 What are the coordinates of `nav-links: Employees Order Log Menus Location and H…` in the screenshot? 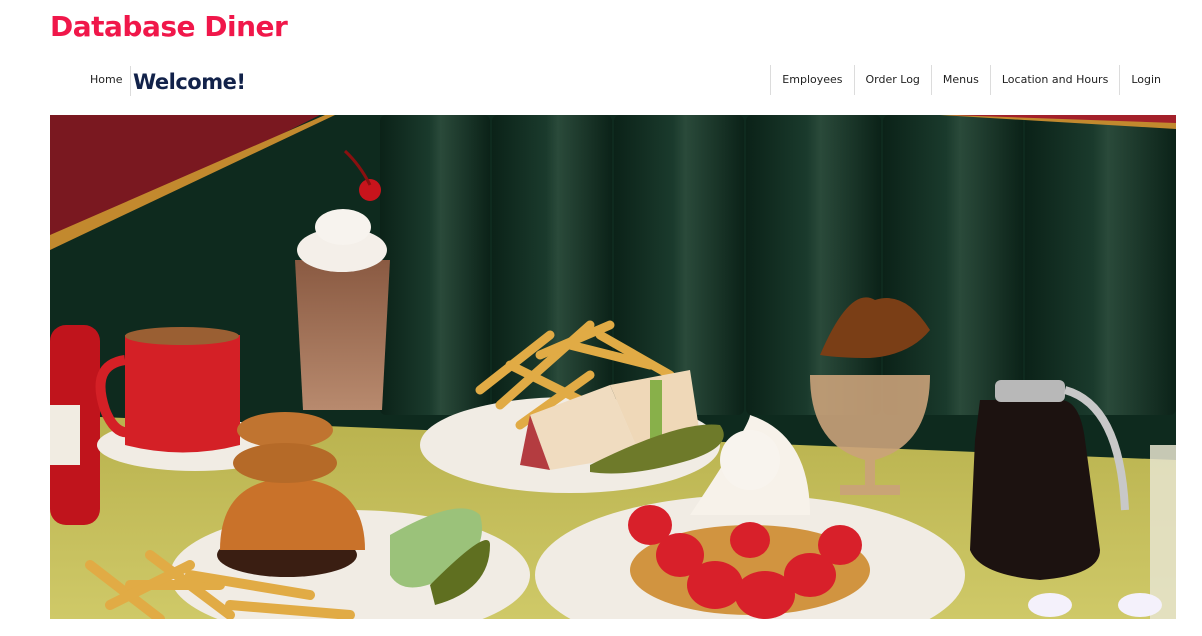 It's located at (971, 80).